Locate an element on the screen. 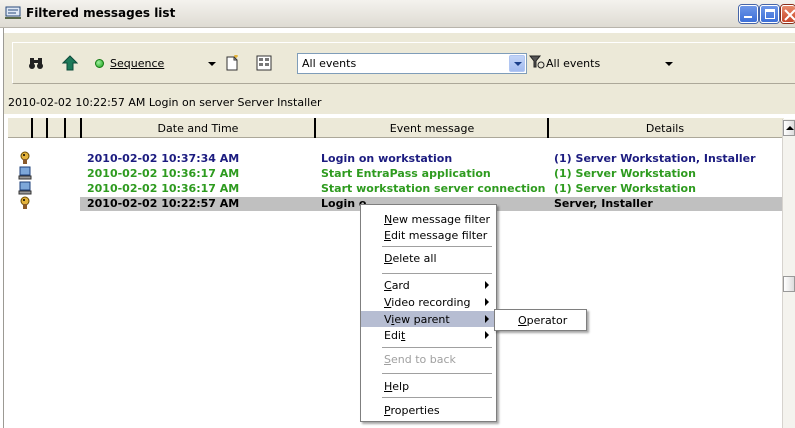  cell-message: Start workstation server connection is located at coordinates (433, 188).